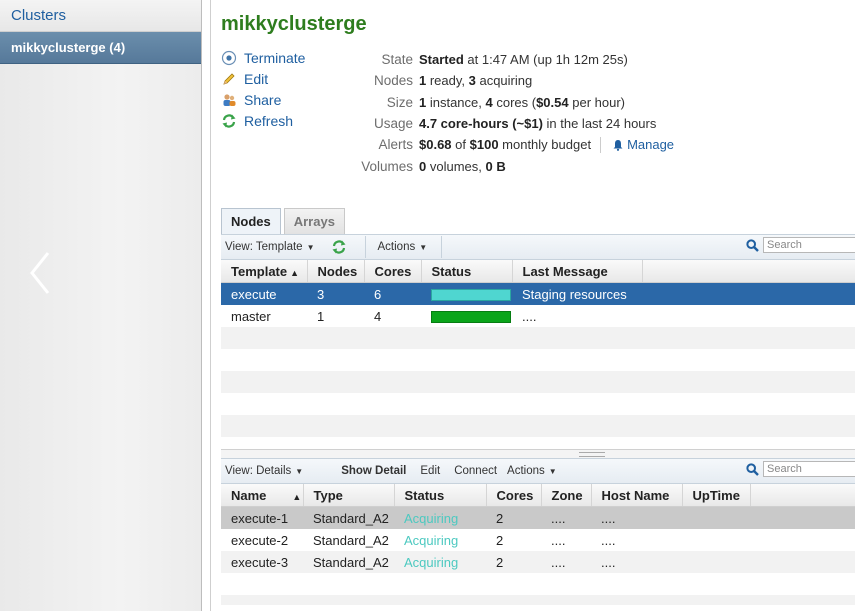 The width and height of the screenshot is (855, 611). I want to click on cell-template: execute, so click(264, 293).